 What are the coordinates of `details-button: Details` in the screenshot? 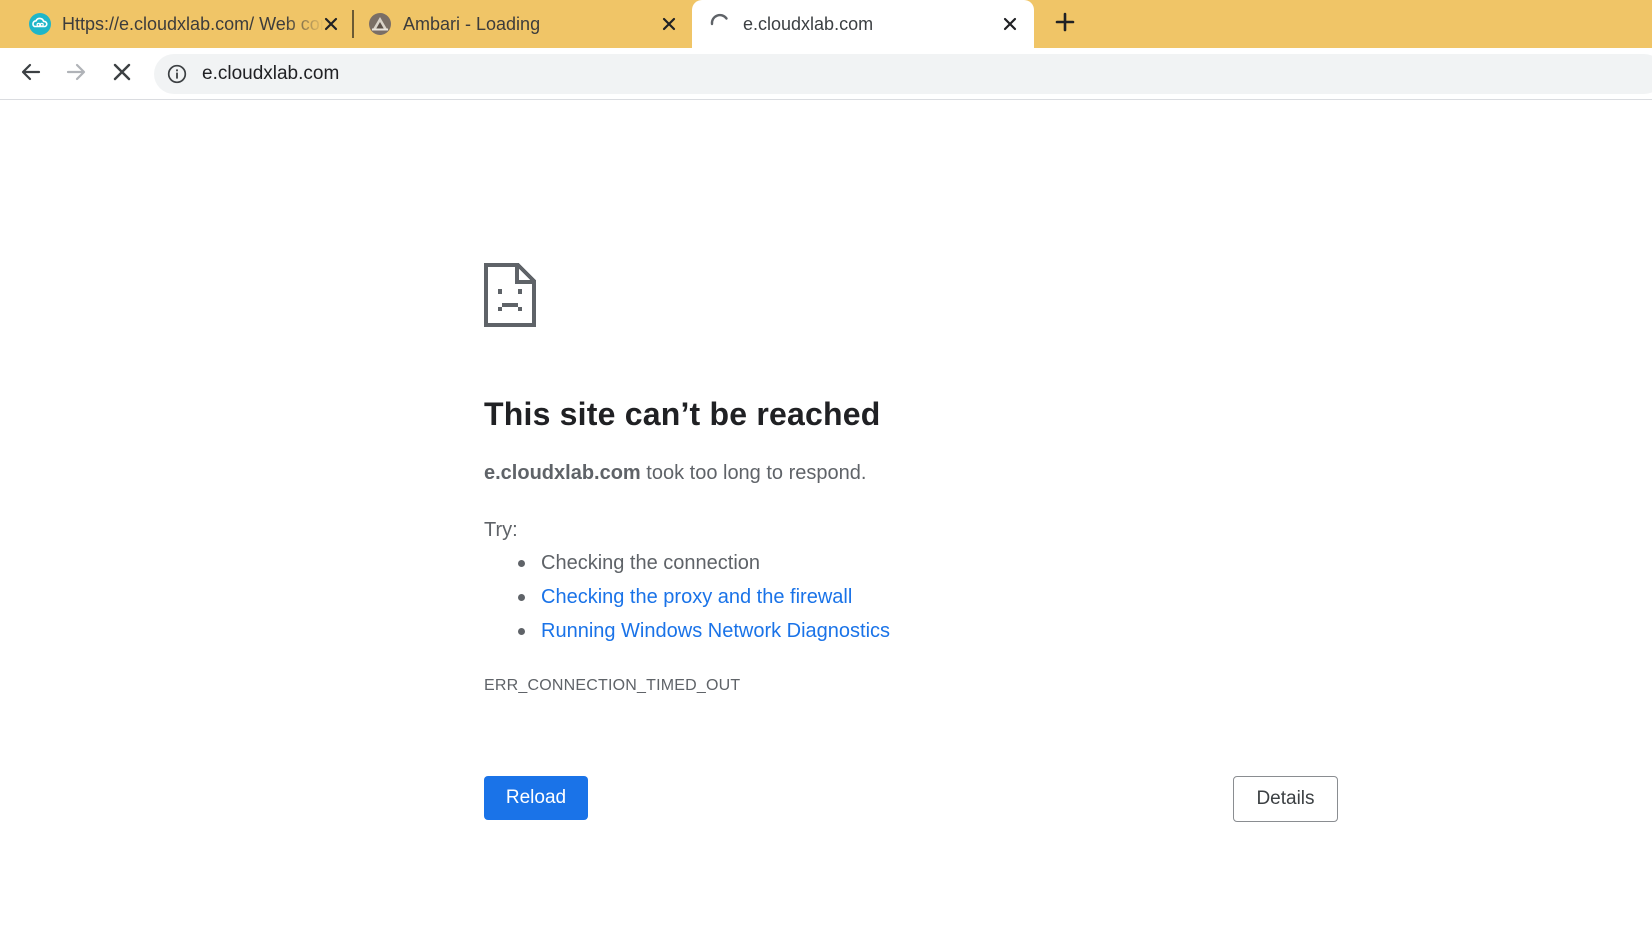 It's located at (1285, 799).